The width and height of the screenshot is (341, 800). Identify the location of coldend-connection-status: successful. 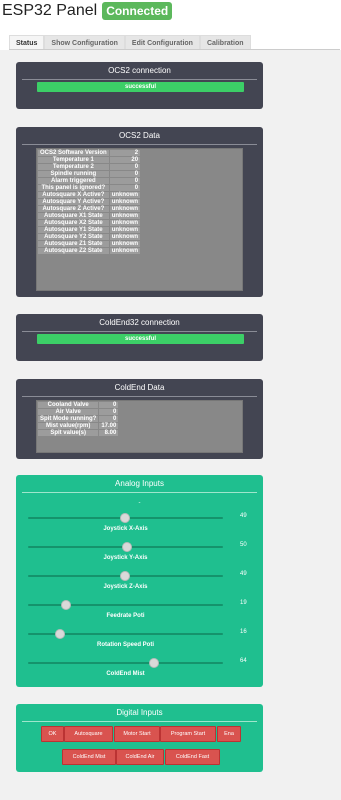
(140, 339).